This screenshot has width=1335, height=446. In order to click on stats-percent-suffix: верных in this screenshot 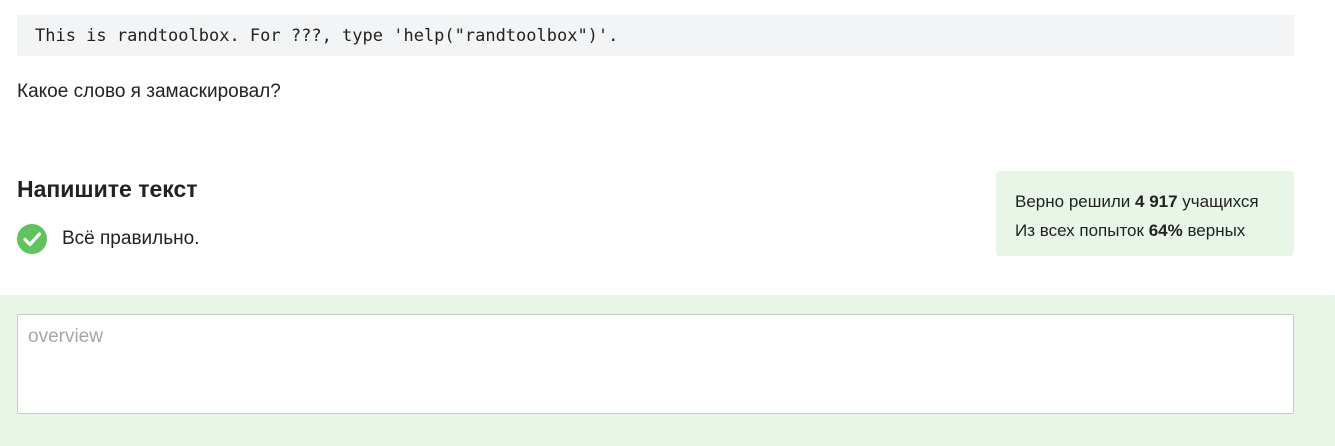, I will do `click(1216, 230)`.